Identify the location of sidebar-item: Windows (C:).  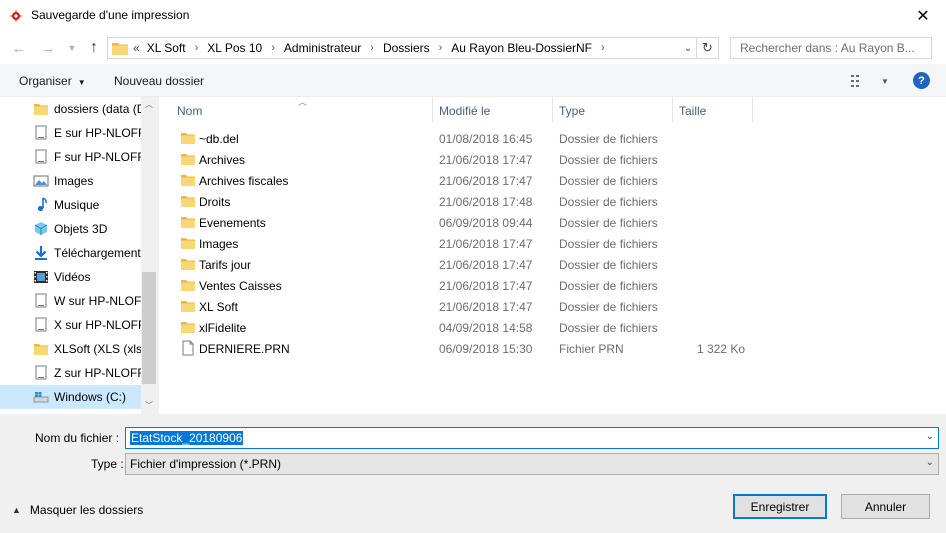
(70, 397).